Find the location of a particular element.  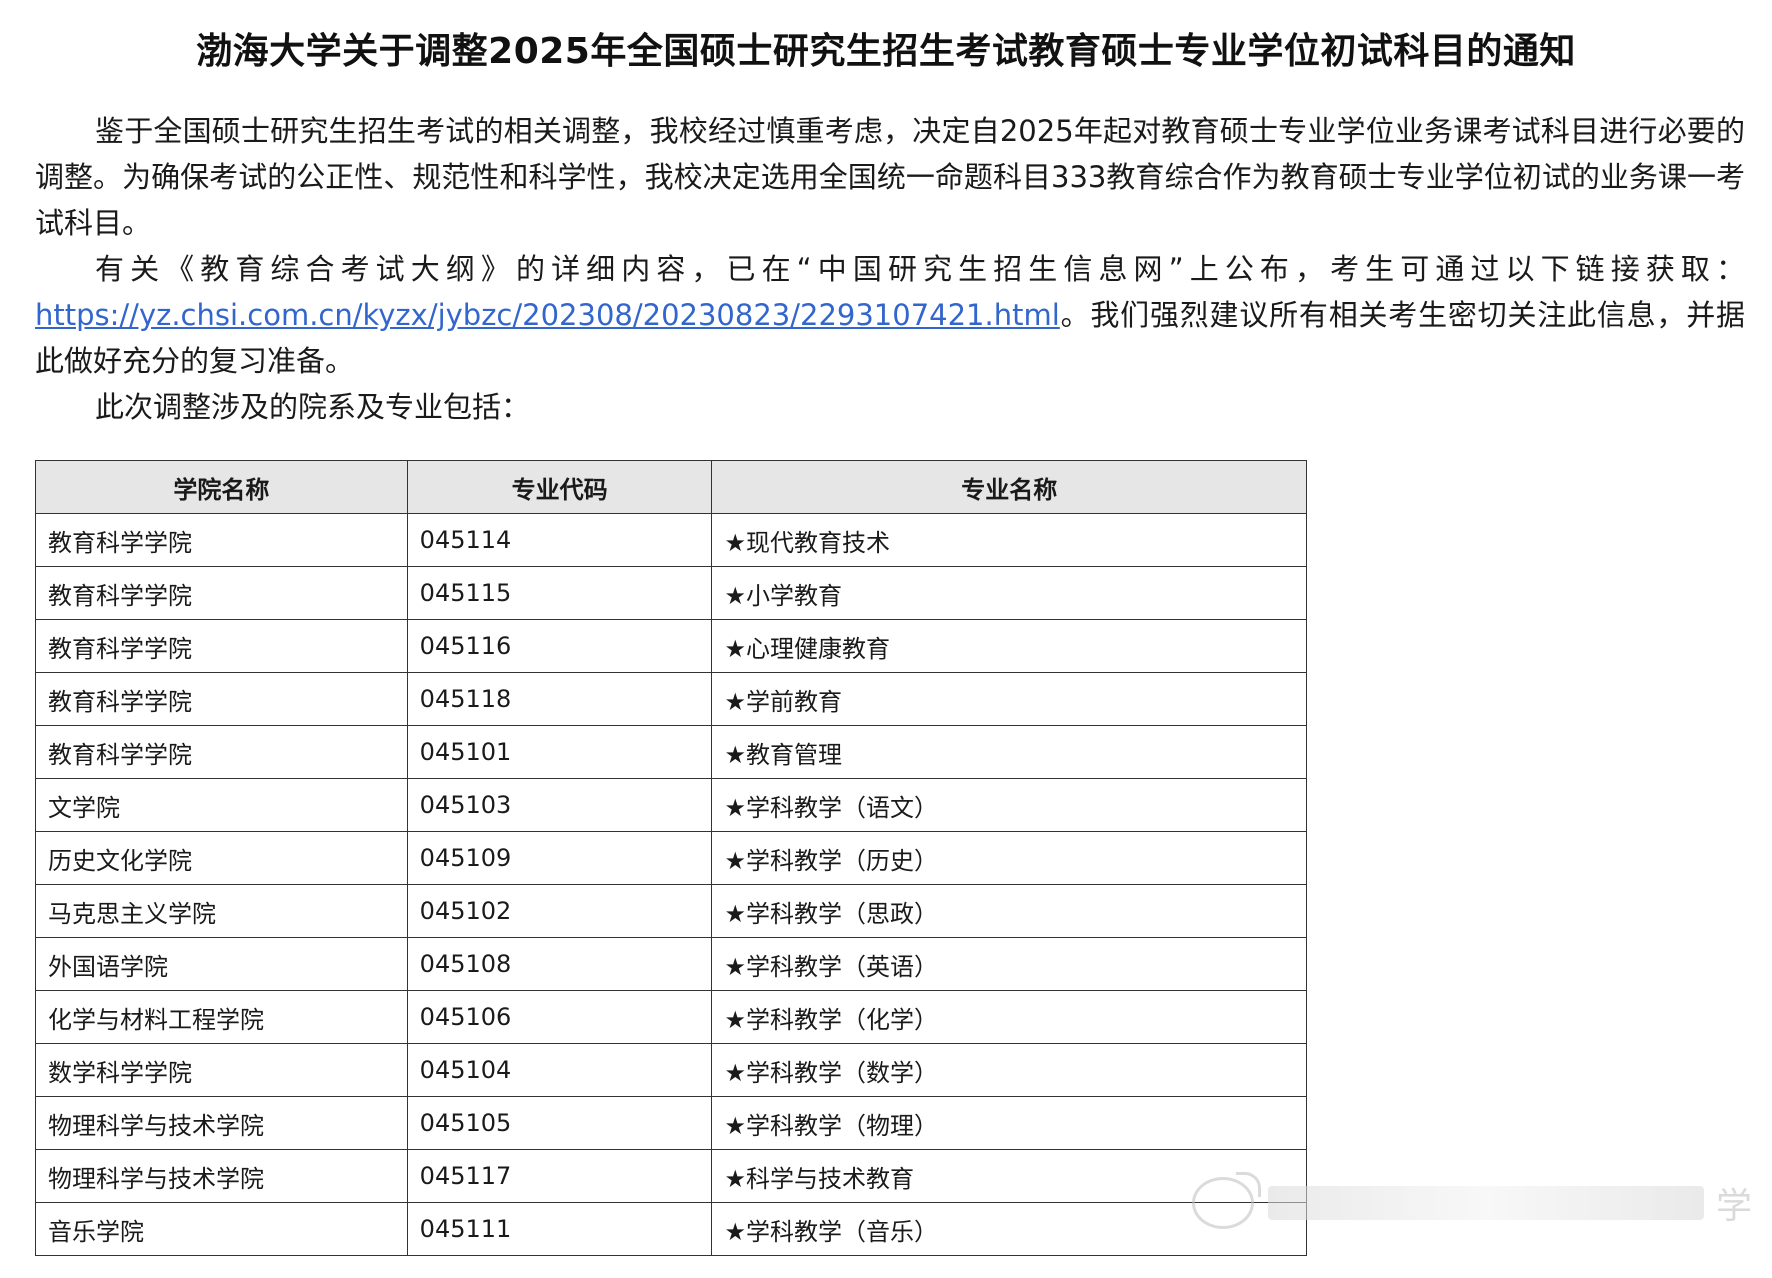

table-row: 教育科学学院 045114 ★现代教育技术 is located at coordinates (671, 540).